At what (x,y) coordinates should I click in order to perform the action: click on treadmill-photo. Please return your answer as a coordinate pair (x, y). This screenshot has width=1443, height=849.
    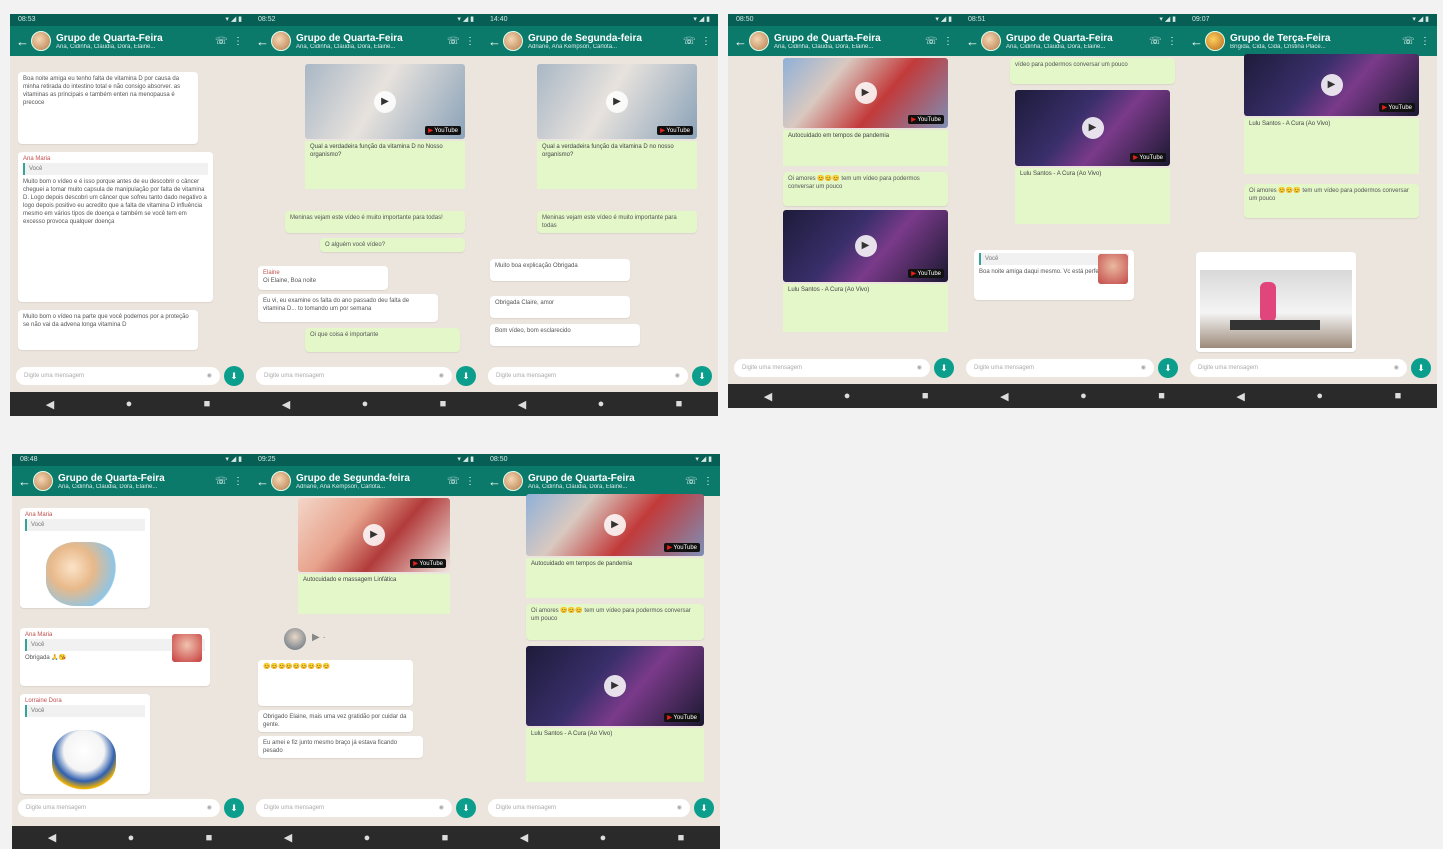
    Looking at the image, I should click on (1276, 309).